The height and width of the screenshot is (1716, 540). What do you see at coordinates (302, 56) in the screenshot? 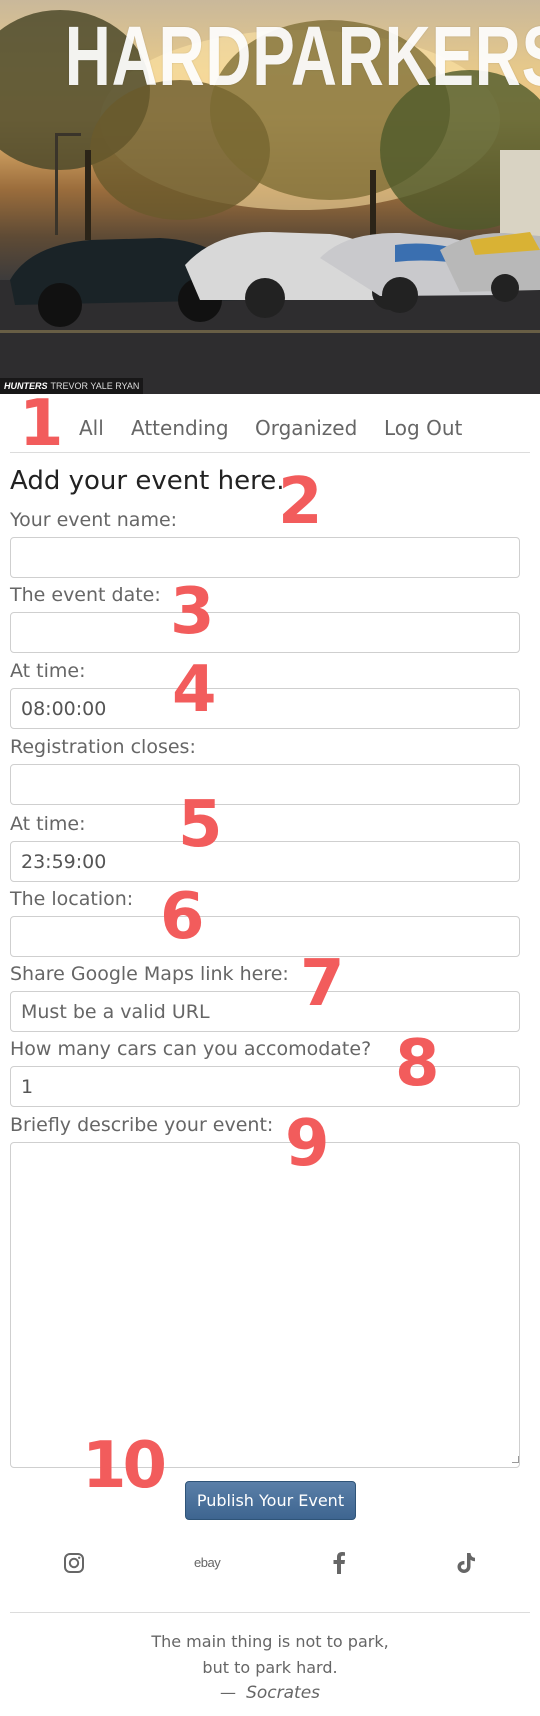
I see `hero-title: HARDPARKERS` at bounding box center [302, 56].